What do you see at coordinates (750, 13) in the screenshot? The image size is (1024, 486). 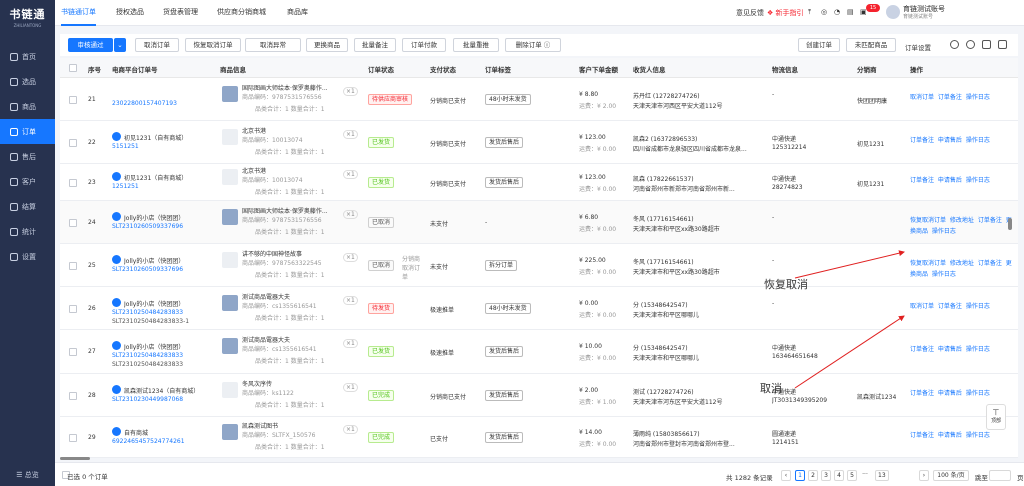 I see `feedback-link: 意见反馈` at bounding box center [750, 13].